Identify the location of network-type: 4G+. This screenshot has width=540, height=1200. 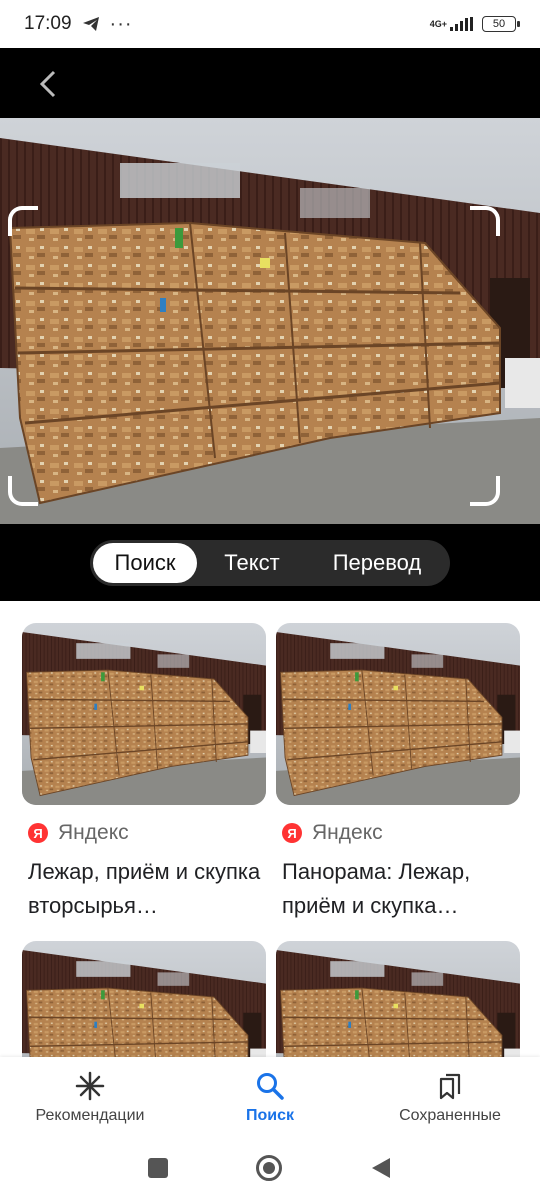
(438, 23).